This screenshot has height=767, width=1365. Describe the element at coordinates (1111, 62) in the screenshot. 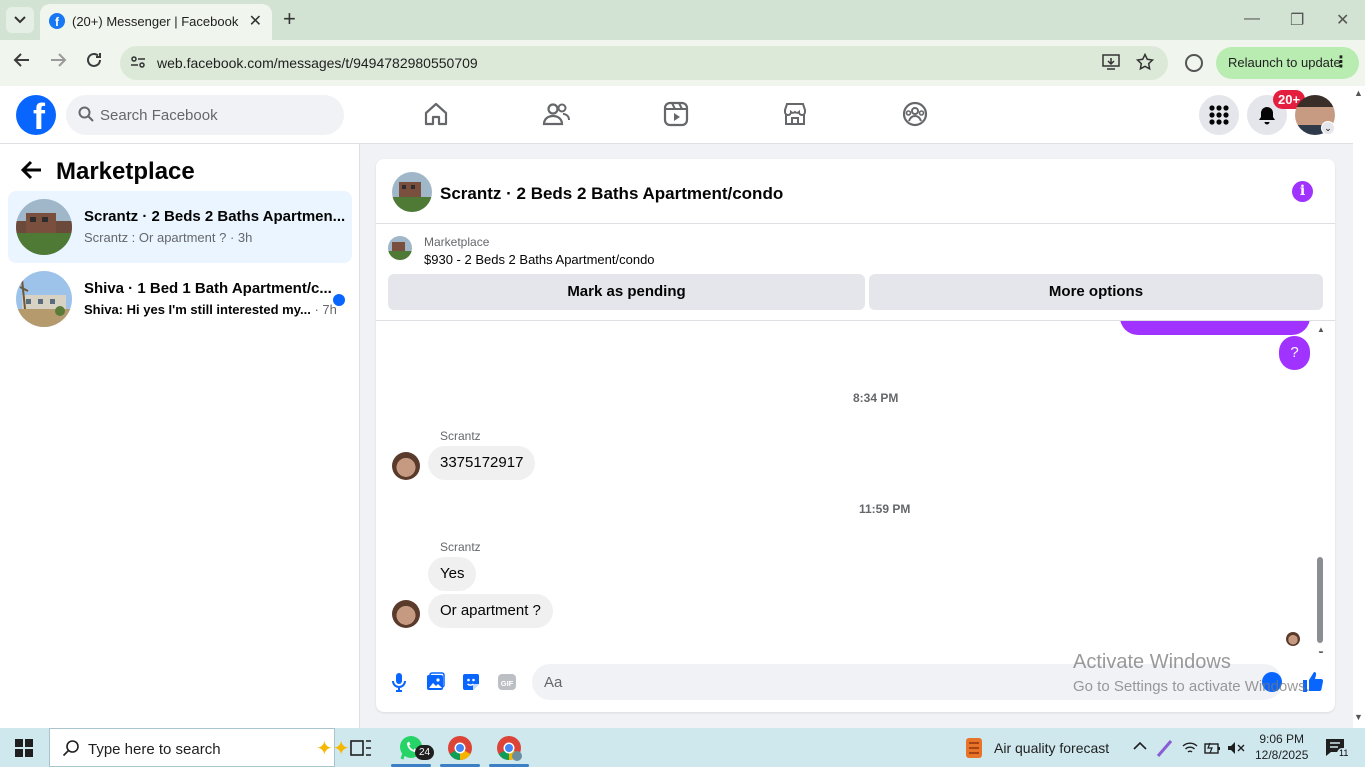

I see `install-app-icon` at that location.